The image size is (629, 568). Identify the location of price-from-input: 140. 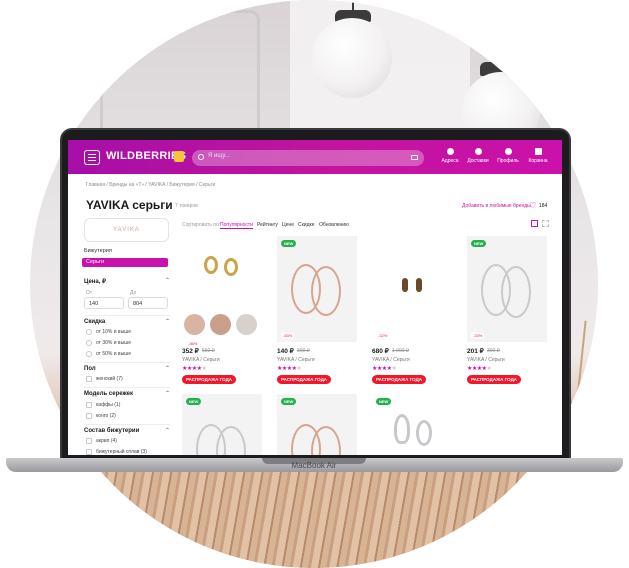
(104, 303).